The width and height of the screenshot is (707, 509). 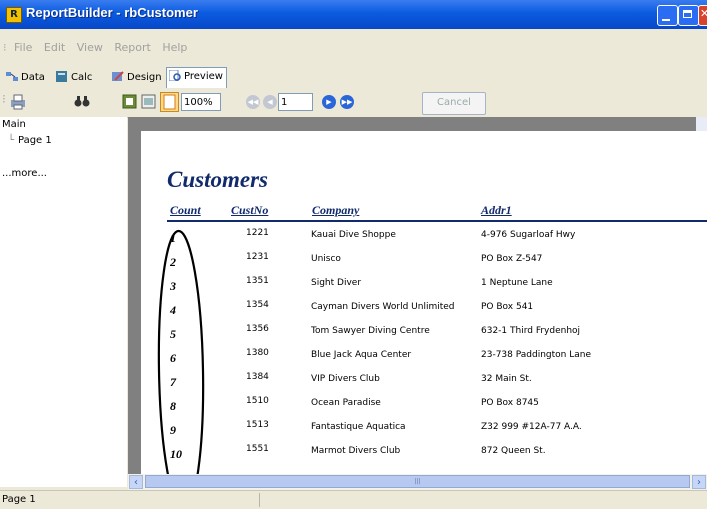 I want to click on print-button, so click(x=18, y=102).